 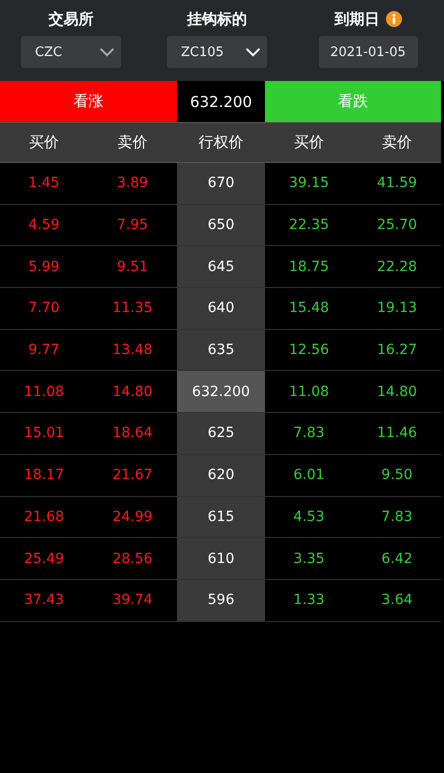 What do you see at coordinates (309, 517) in the screenshot?
I see `table-cell-text: 4.53` at bounding box center [309, 517].